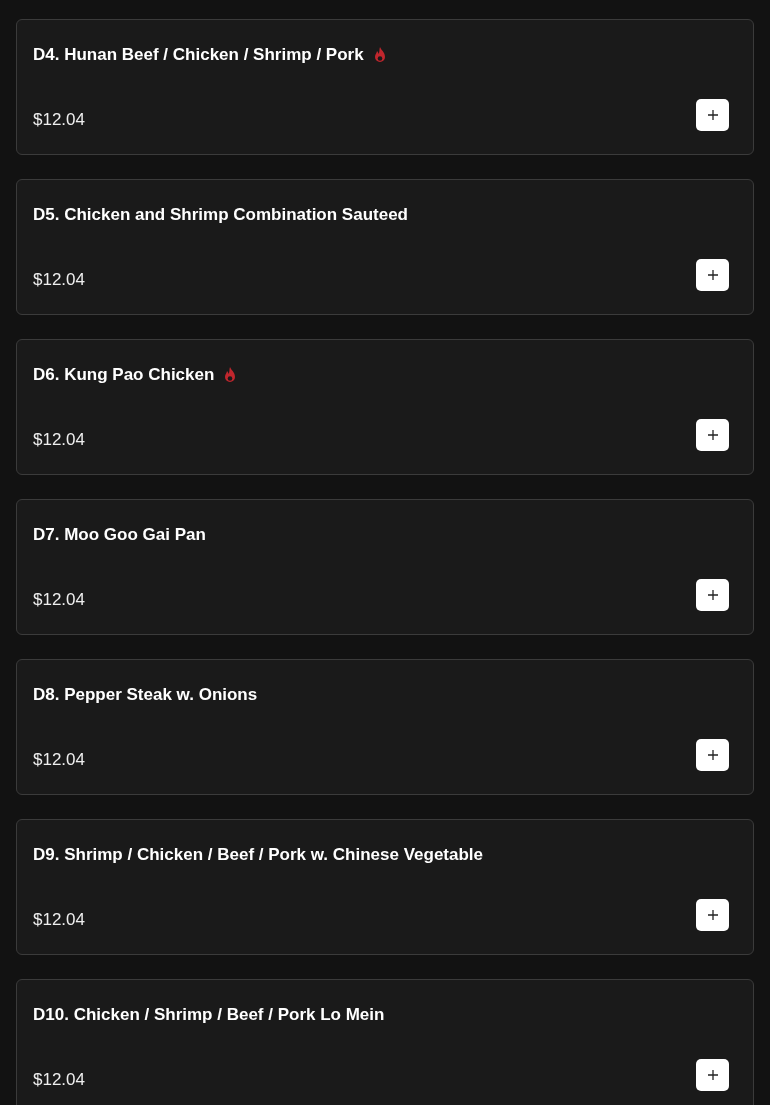  Describe the element at coordinates (198, 55) in the screenshot. I see `dish-name: D4. Hunan Beef / Chicken / Shrimp / Pork` at that location.